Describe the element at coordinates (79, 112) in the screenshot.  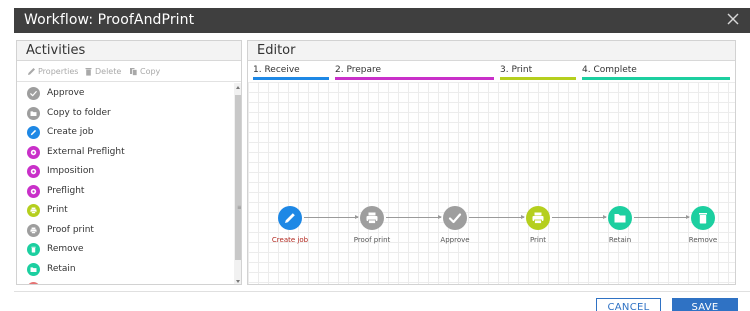
I see `activity-label: Copy to folder` at that location.